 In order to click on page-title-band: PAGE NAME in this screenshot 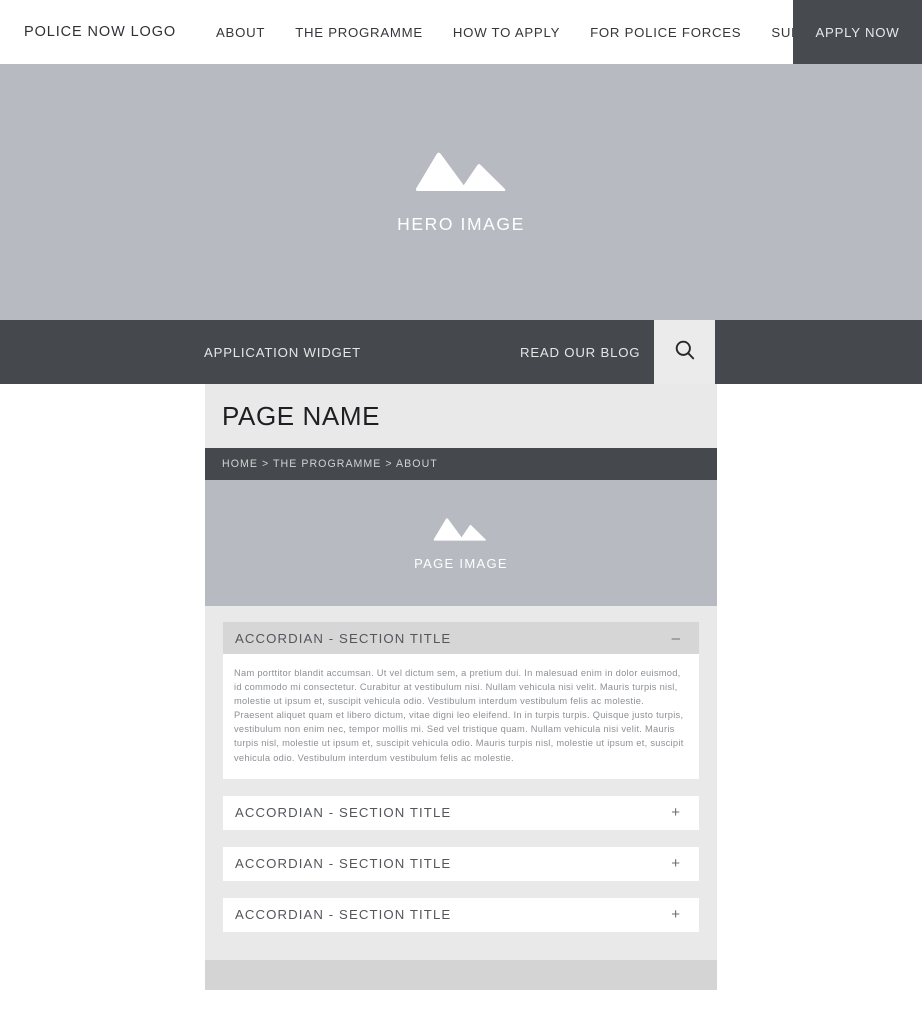, I will do `click(461, 416)`.